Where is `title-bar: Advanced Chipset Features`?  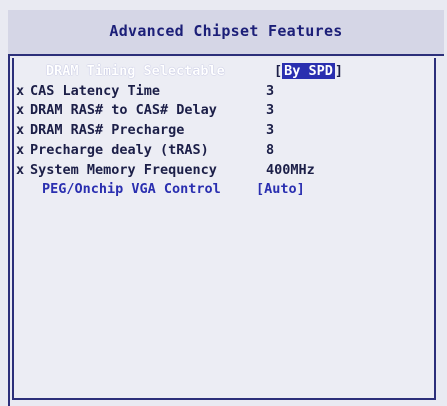
title-bar: Advanced Chipset Features is located at coordinates (226, 33).